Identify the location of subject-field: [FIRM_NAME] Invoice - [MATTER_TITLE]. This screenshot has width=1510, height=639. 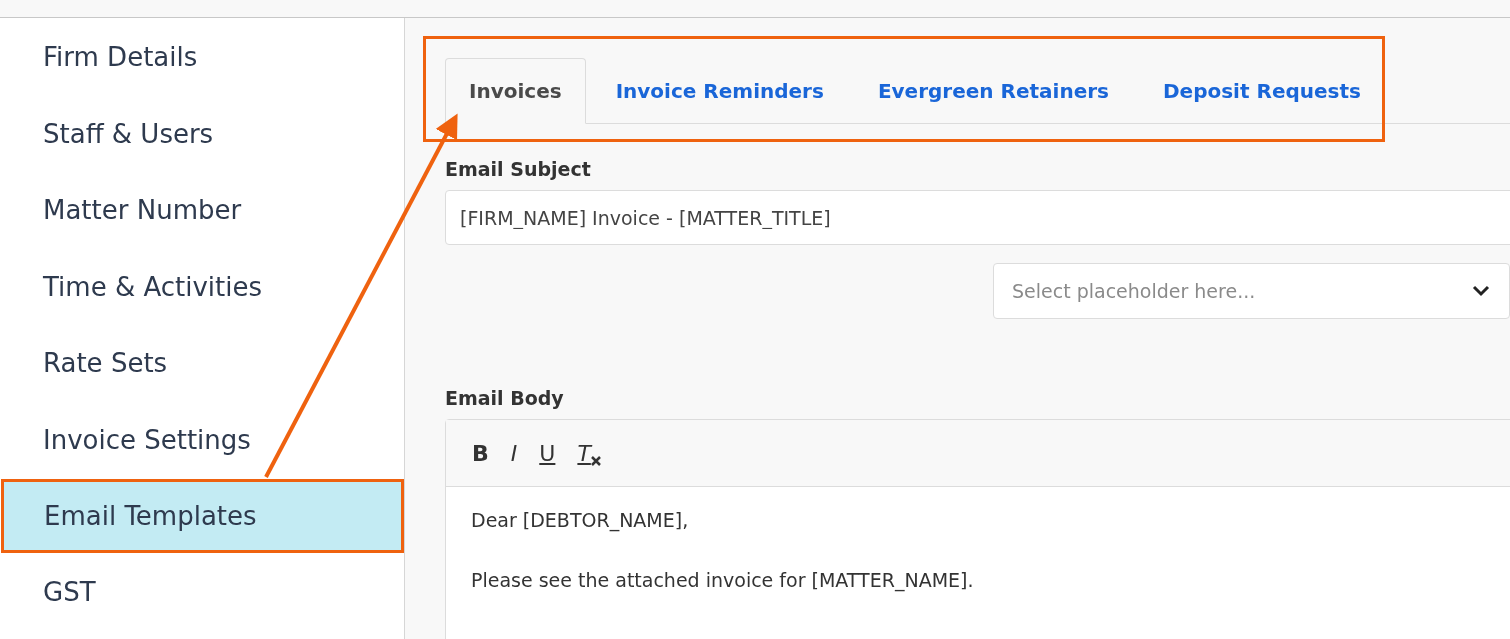
(977, 217).